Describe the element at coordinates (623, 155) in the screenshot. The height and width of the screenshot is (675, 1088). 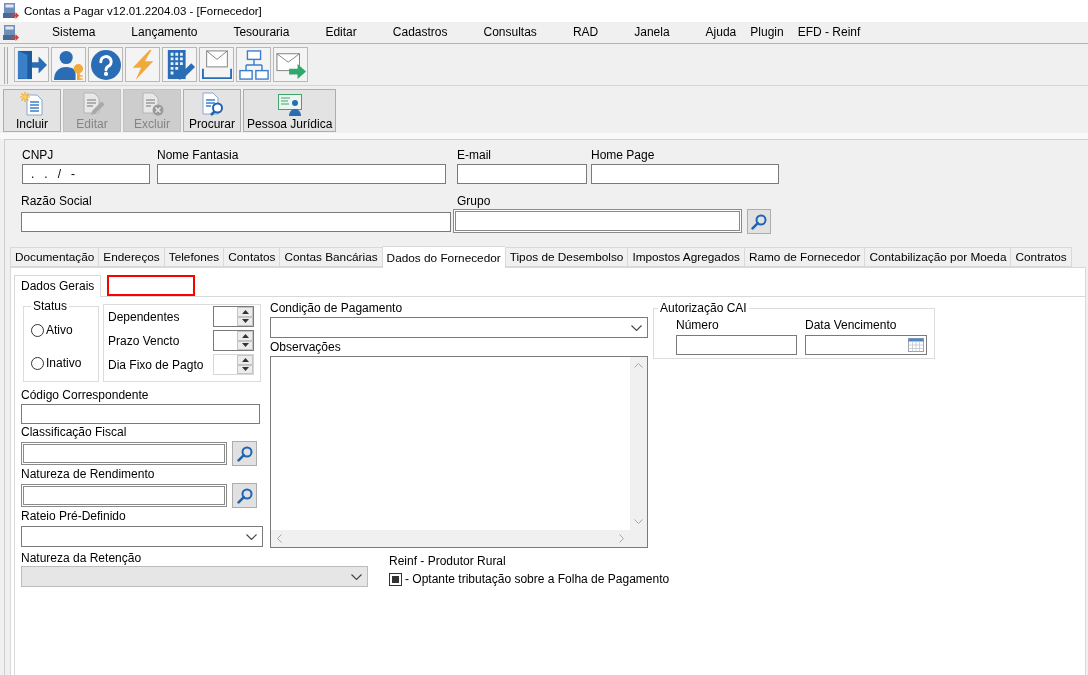
I see `field-label: Home Page` at that location.